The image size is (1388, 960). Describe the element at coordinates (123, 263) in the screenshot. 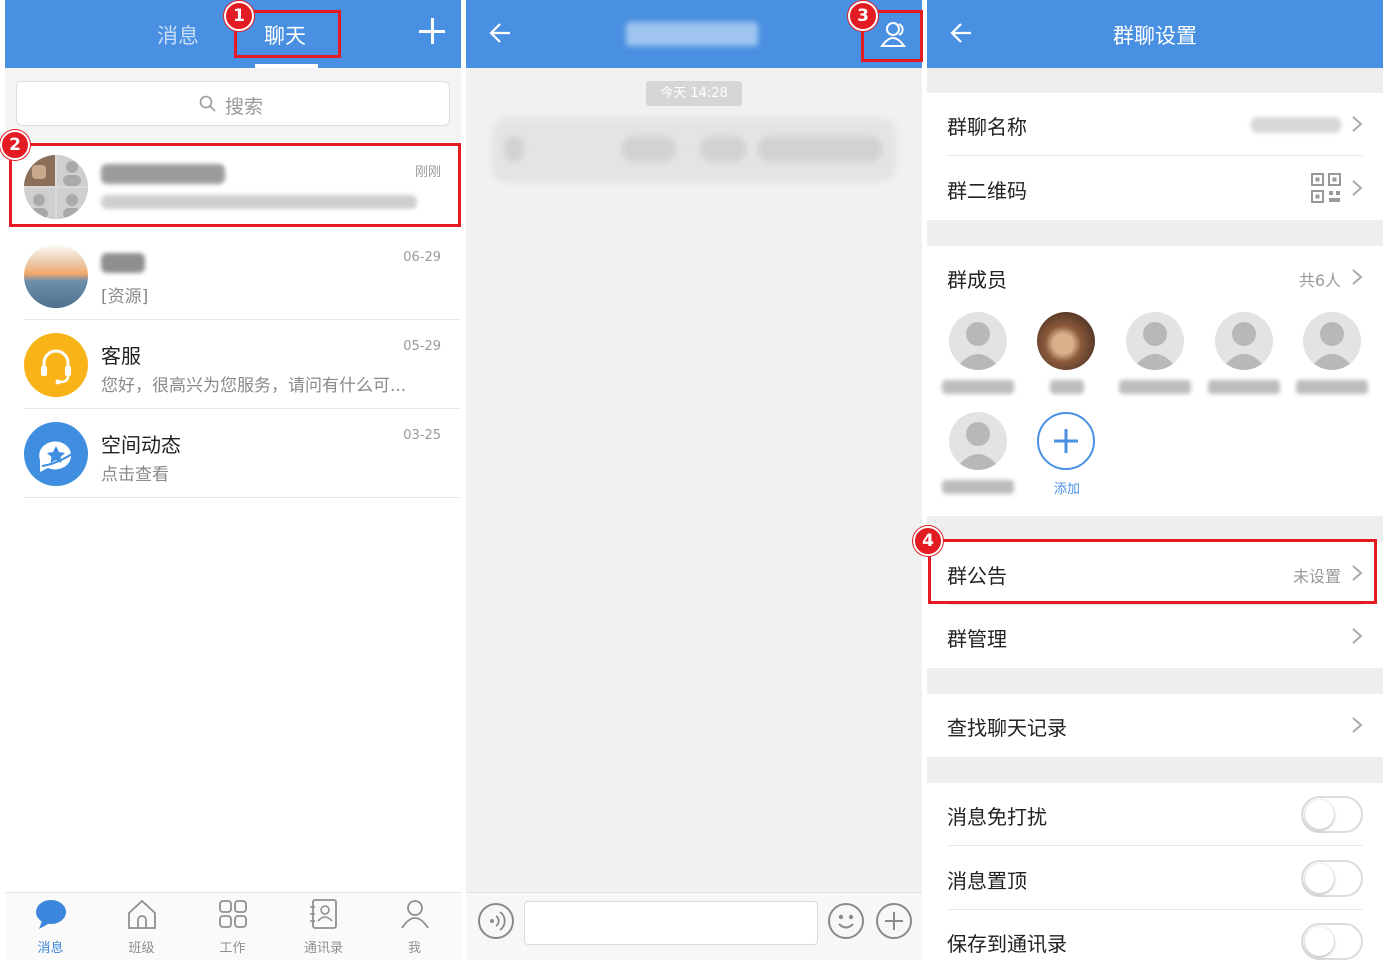

I see `blurred-name` at that location.